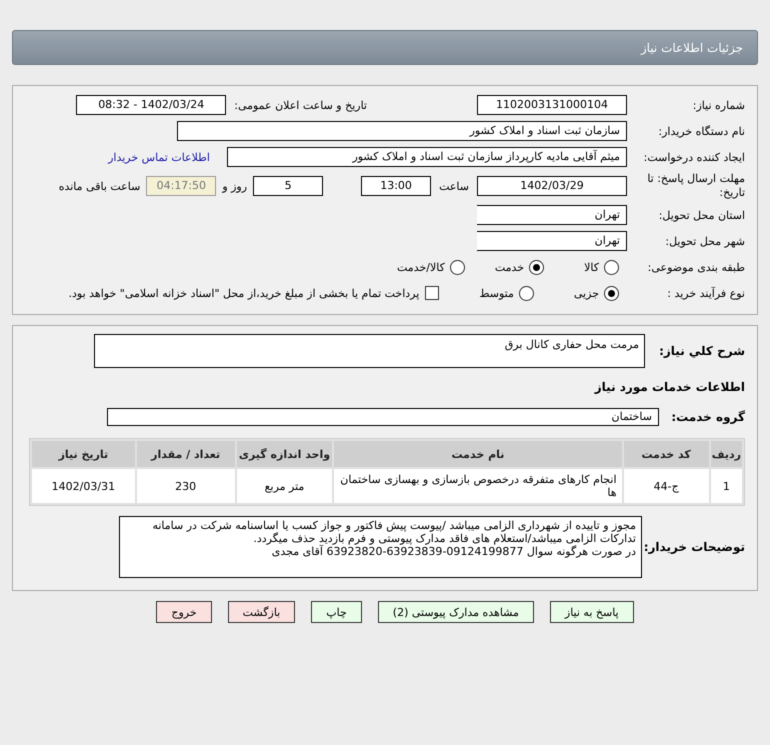 This screenshot has width=770, height=745. Describe the element at coordinates (726, 486) in the screenshot. I see `table-cell: 1` at that location.